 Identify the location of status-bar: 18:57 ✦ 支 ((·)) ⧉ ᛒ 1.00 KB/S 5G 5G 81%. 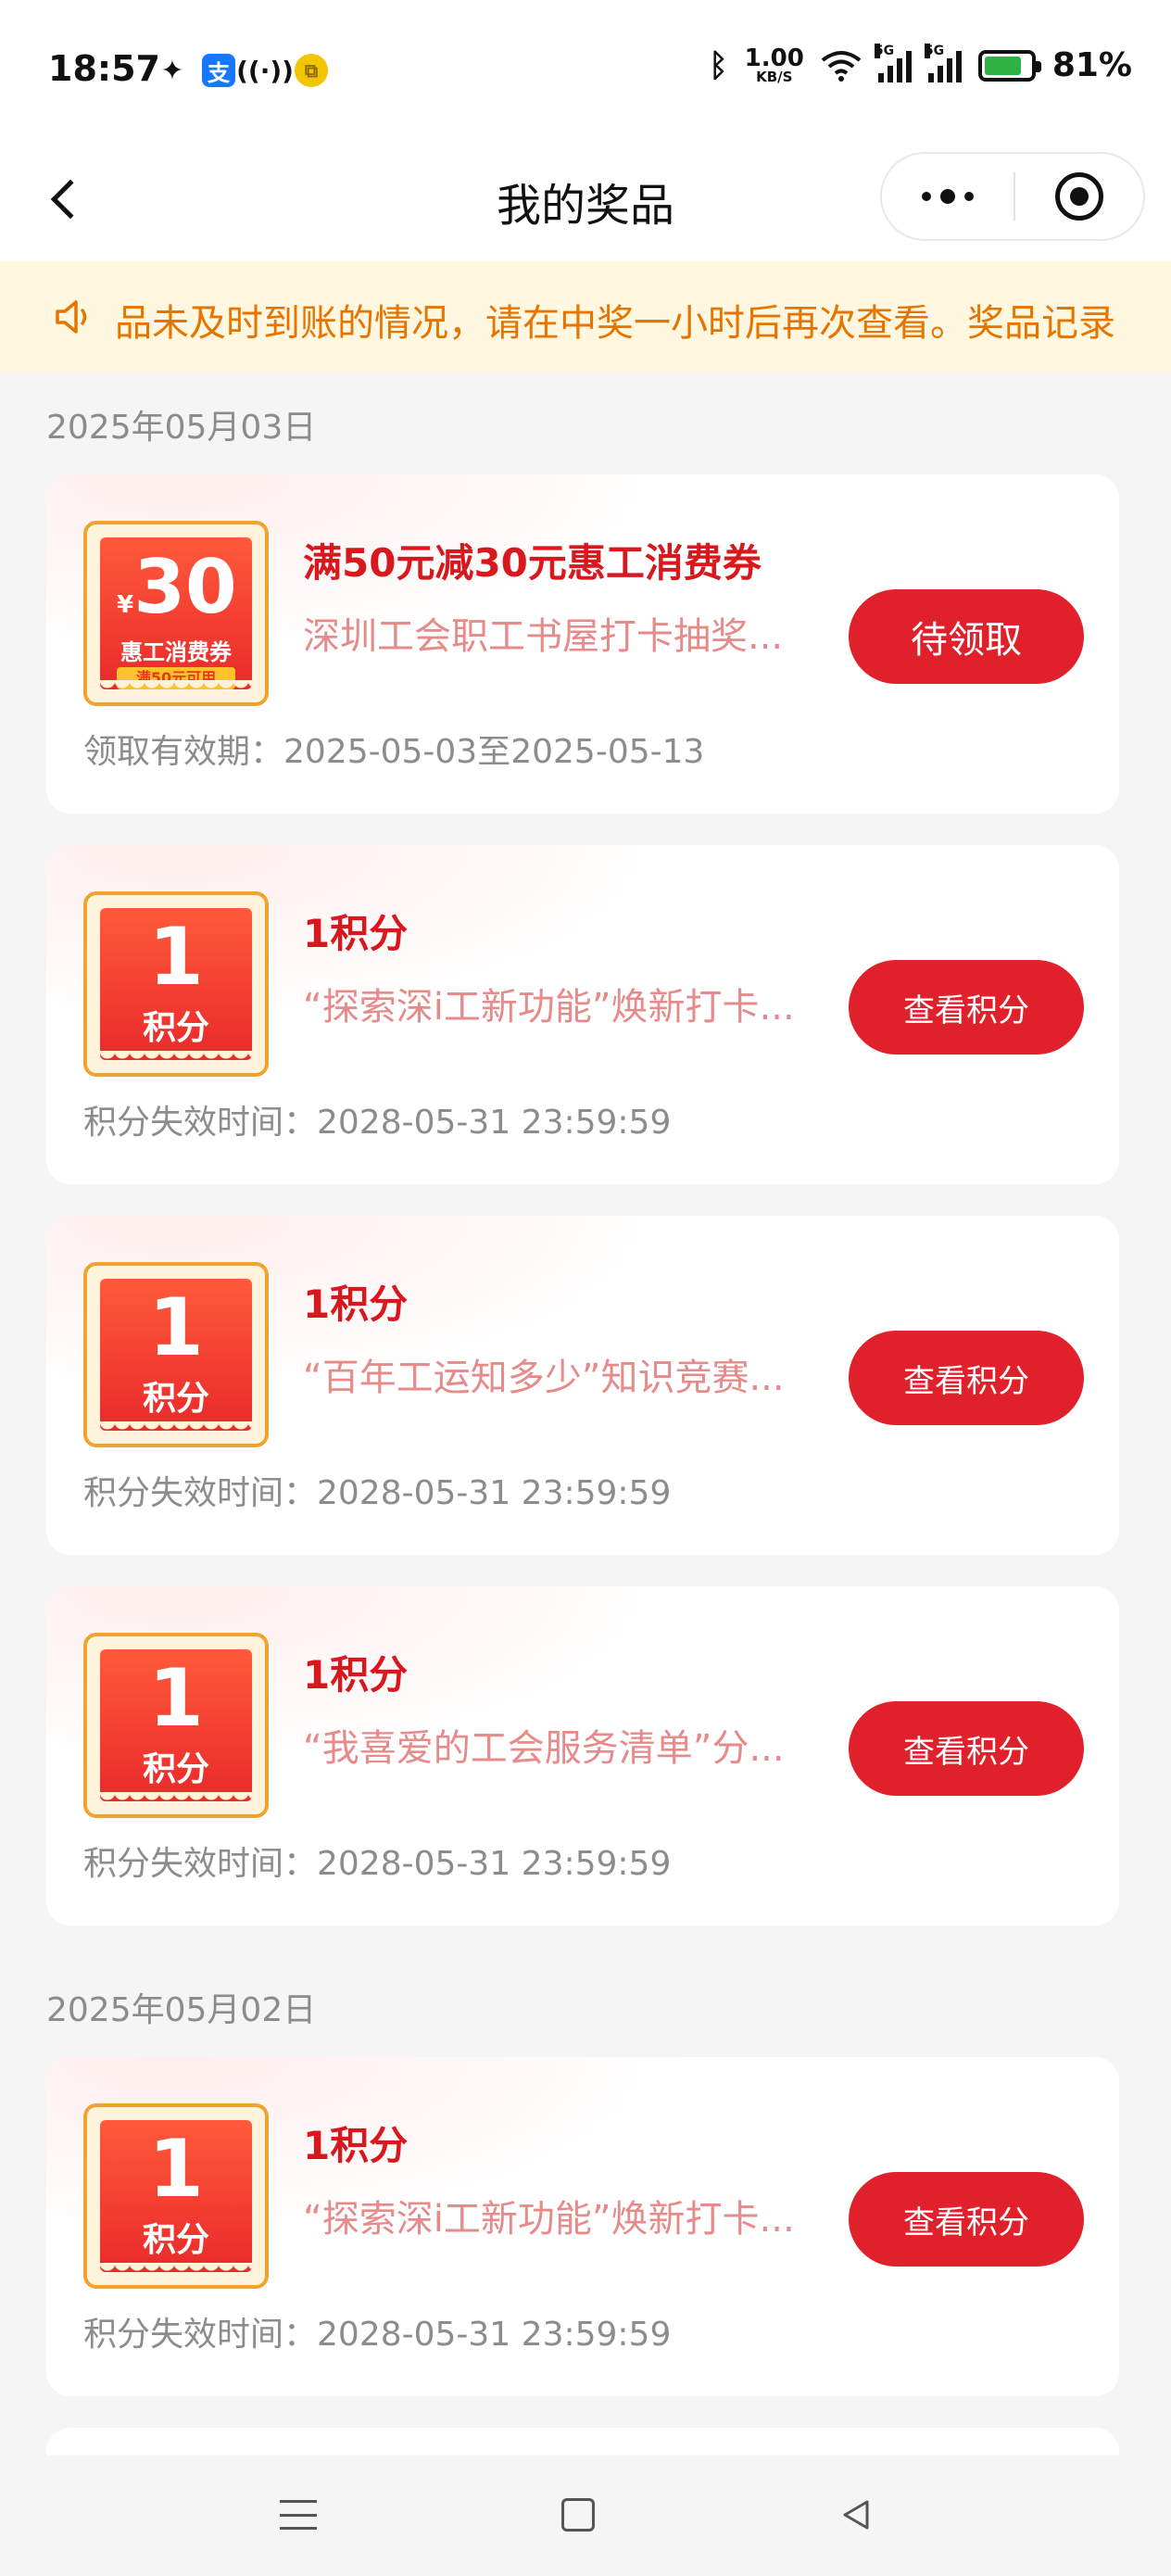
(585, 69).